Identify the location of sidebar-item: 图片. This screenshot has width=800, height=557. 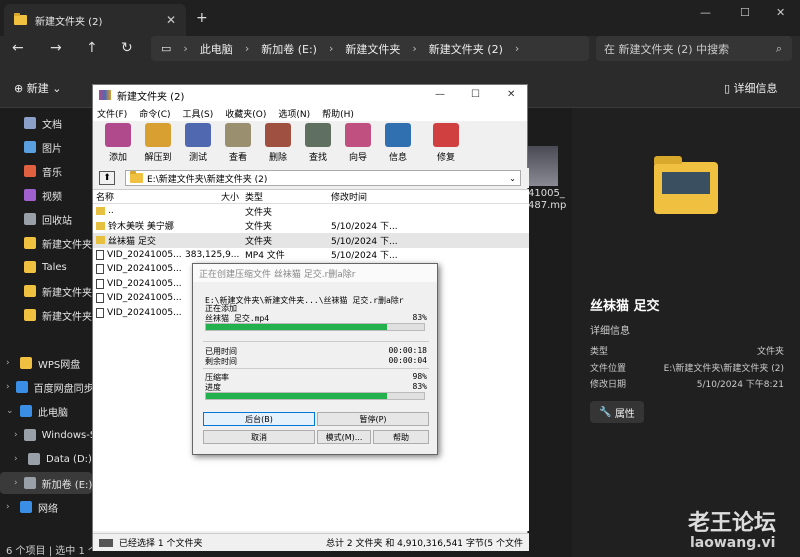
(46, 147).